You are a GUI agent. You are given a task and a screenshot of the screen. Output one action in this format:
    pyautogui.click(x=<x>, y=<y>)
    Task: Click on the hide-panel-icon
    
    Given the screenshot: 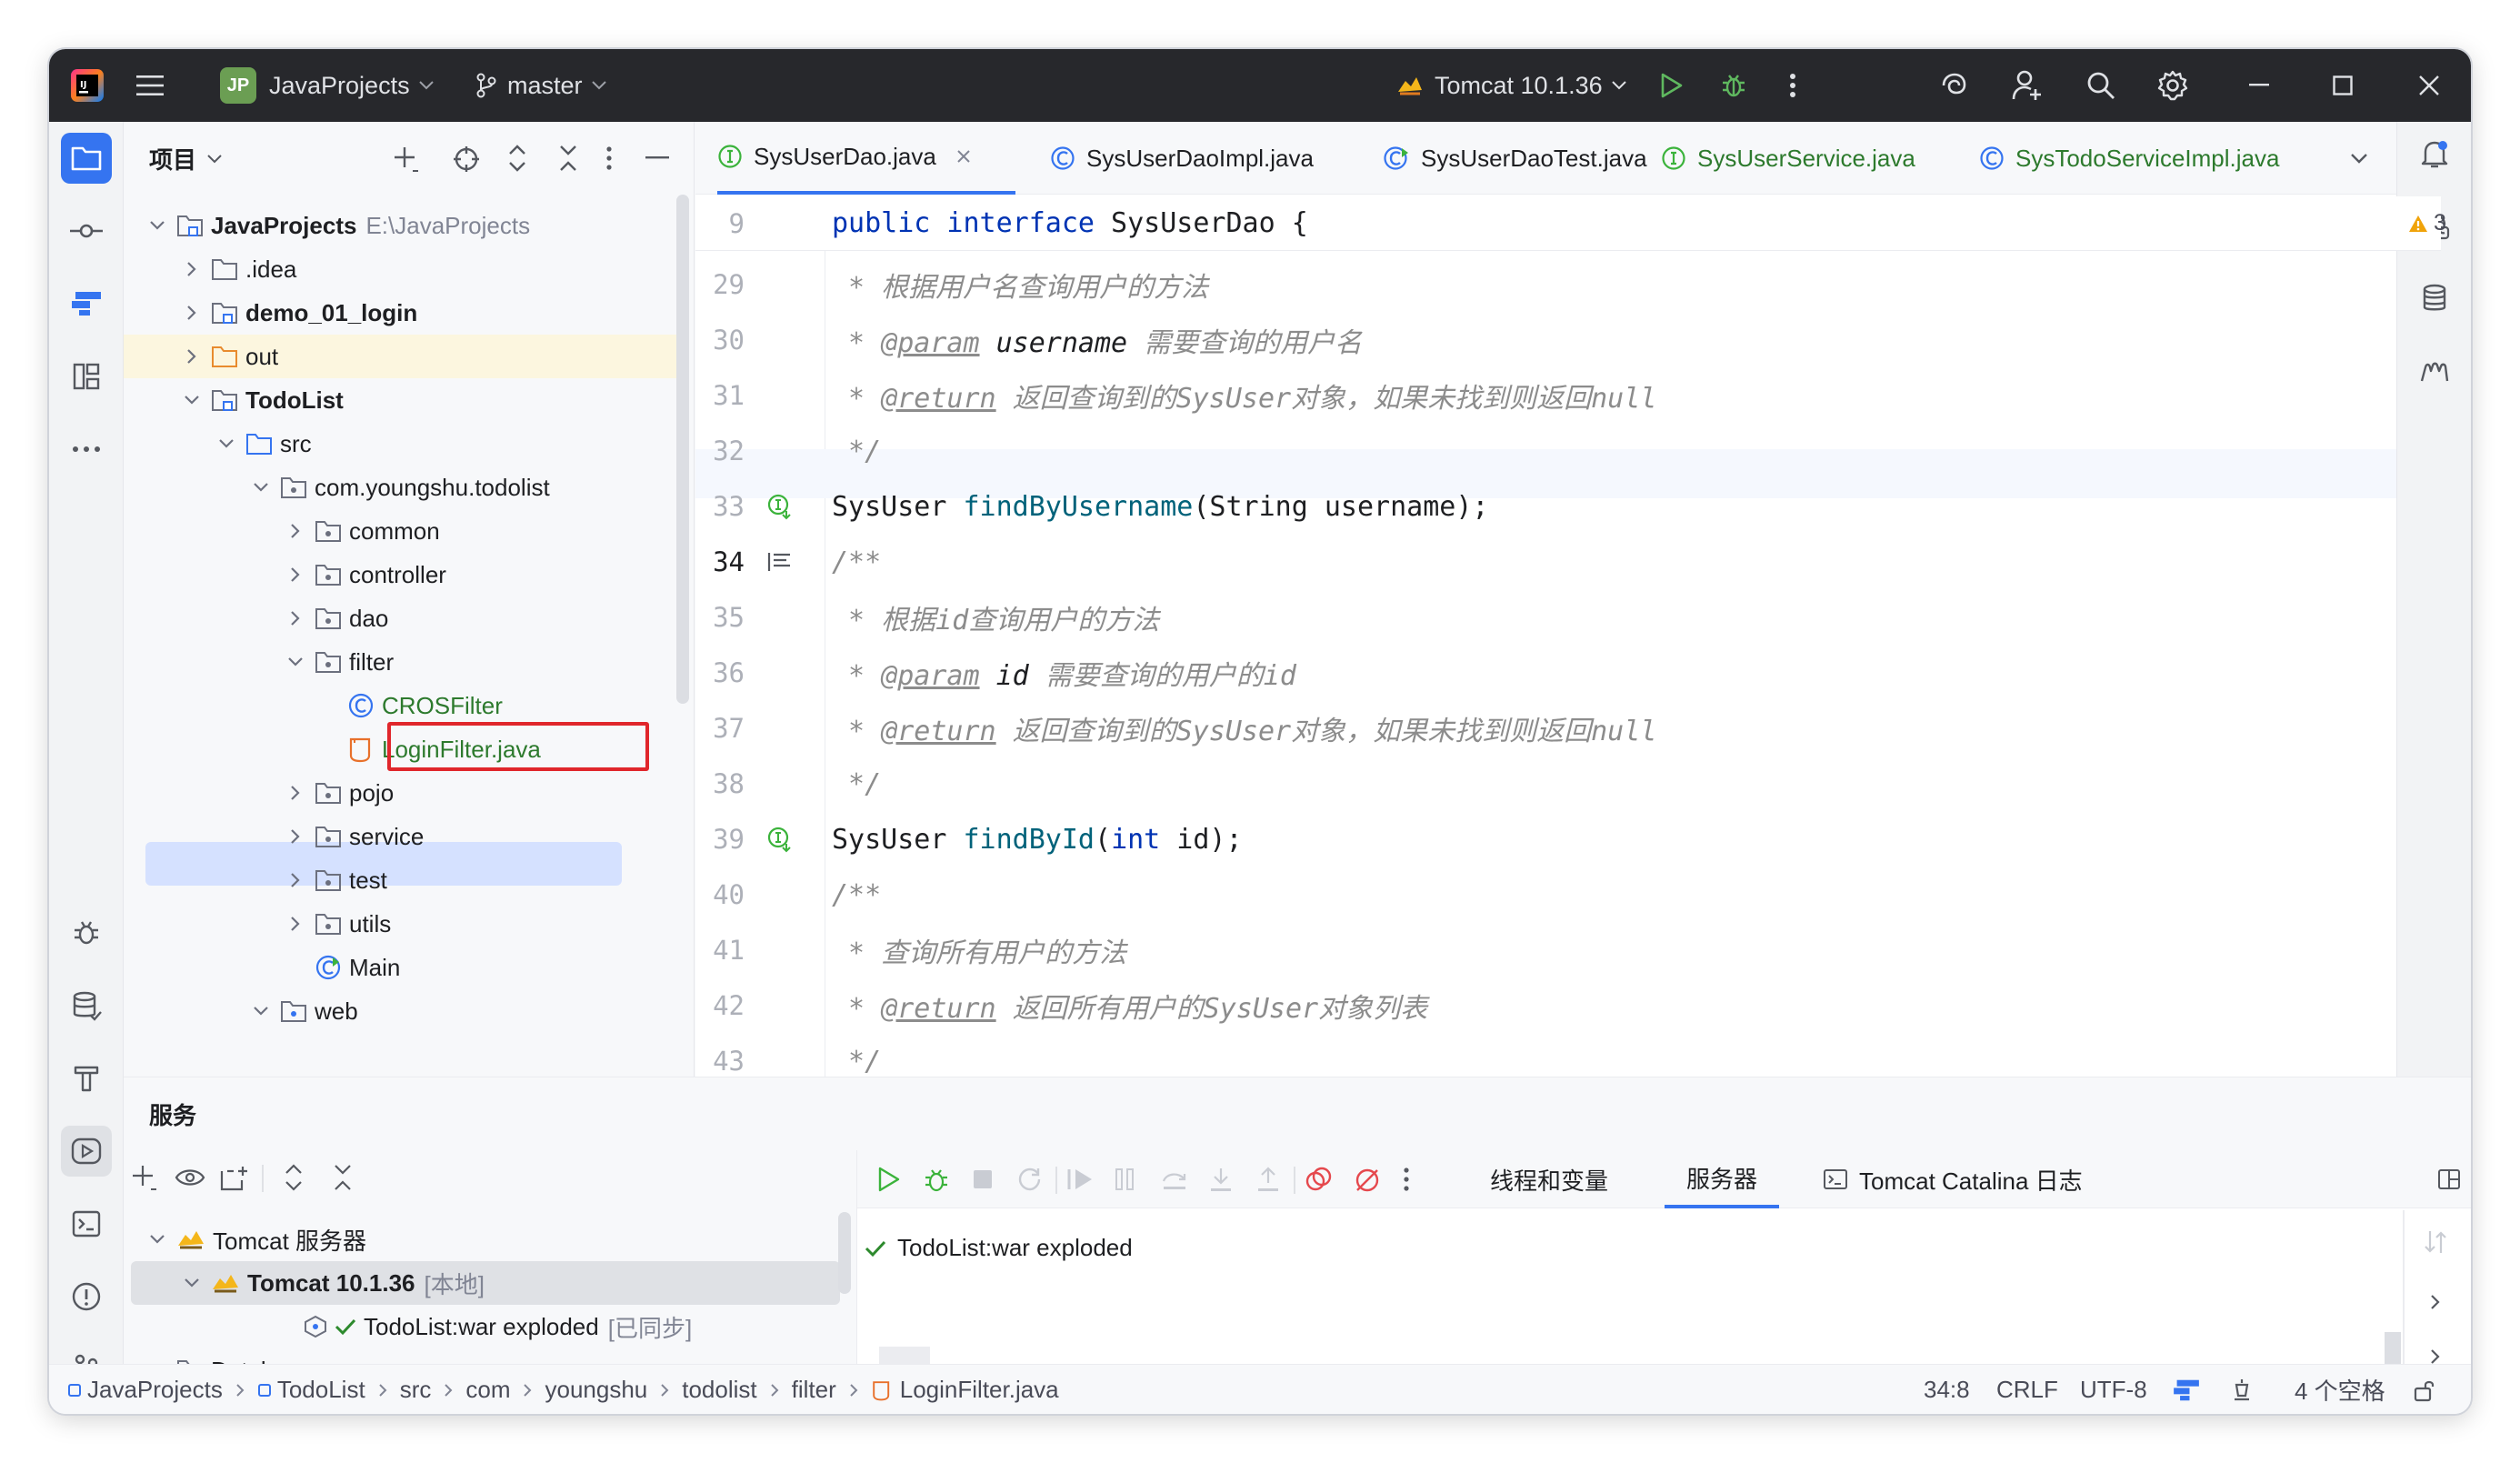 What is the action you would take?
    pyautogui.click(x=657, y=158)
    